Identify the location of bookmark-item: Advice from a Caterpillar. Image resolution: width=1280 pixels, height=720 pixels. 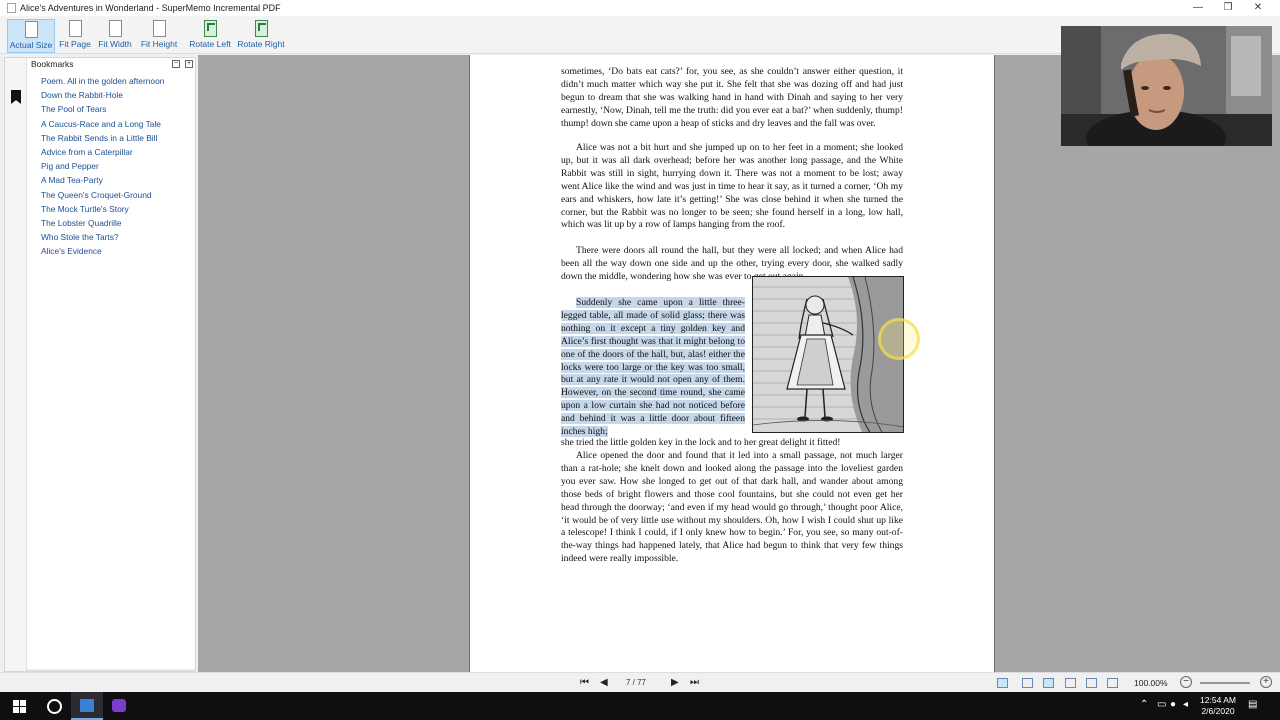
(102, 154).